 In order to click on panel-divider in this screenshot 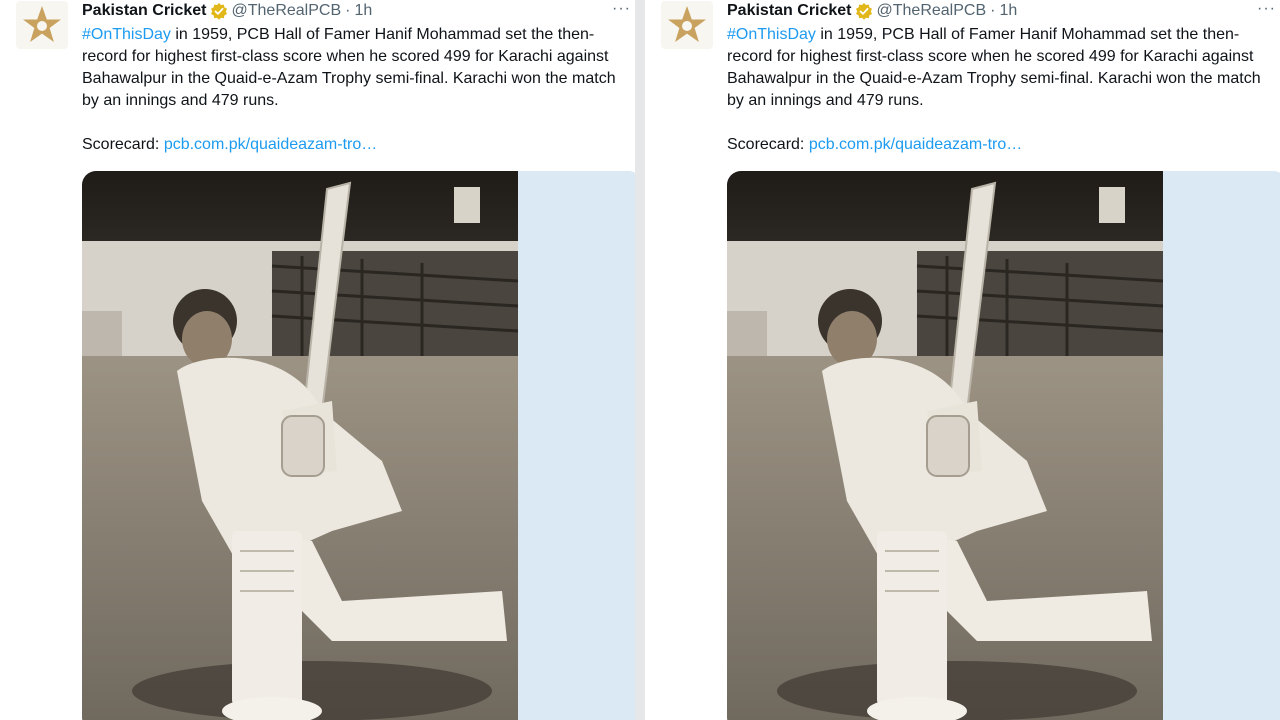, I will do `click(640, 360)`.